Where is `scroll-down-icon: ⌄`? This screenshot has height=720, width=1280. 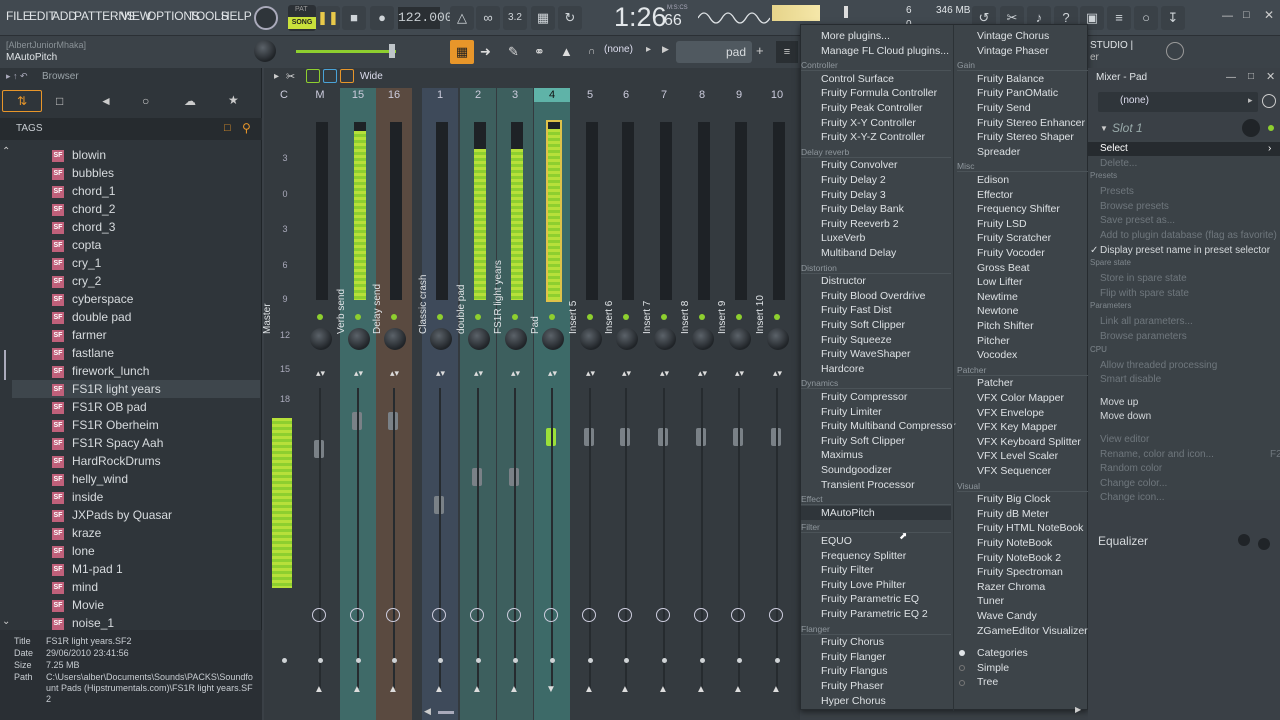
scroll-down-icon: ⌄ is located at coordinates (6, 621).